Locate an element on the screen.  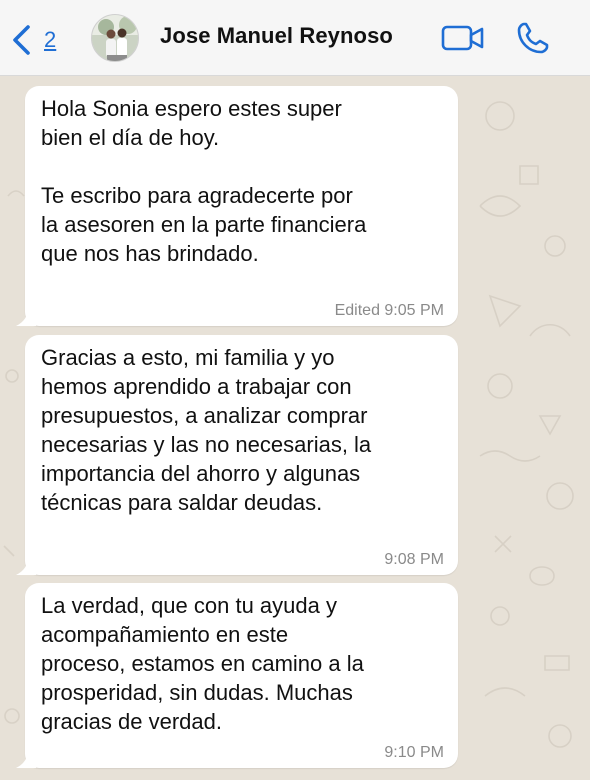
video-camera-icon is located at coordinates (463, 38).